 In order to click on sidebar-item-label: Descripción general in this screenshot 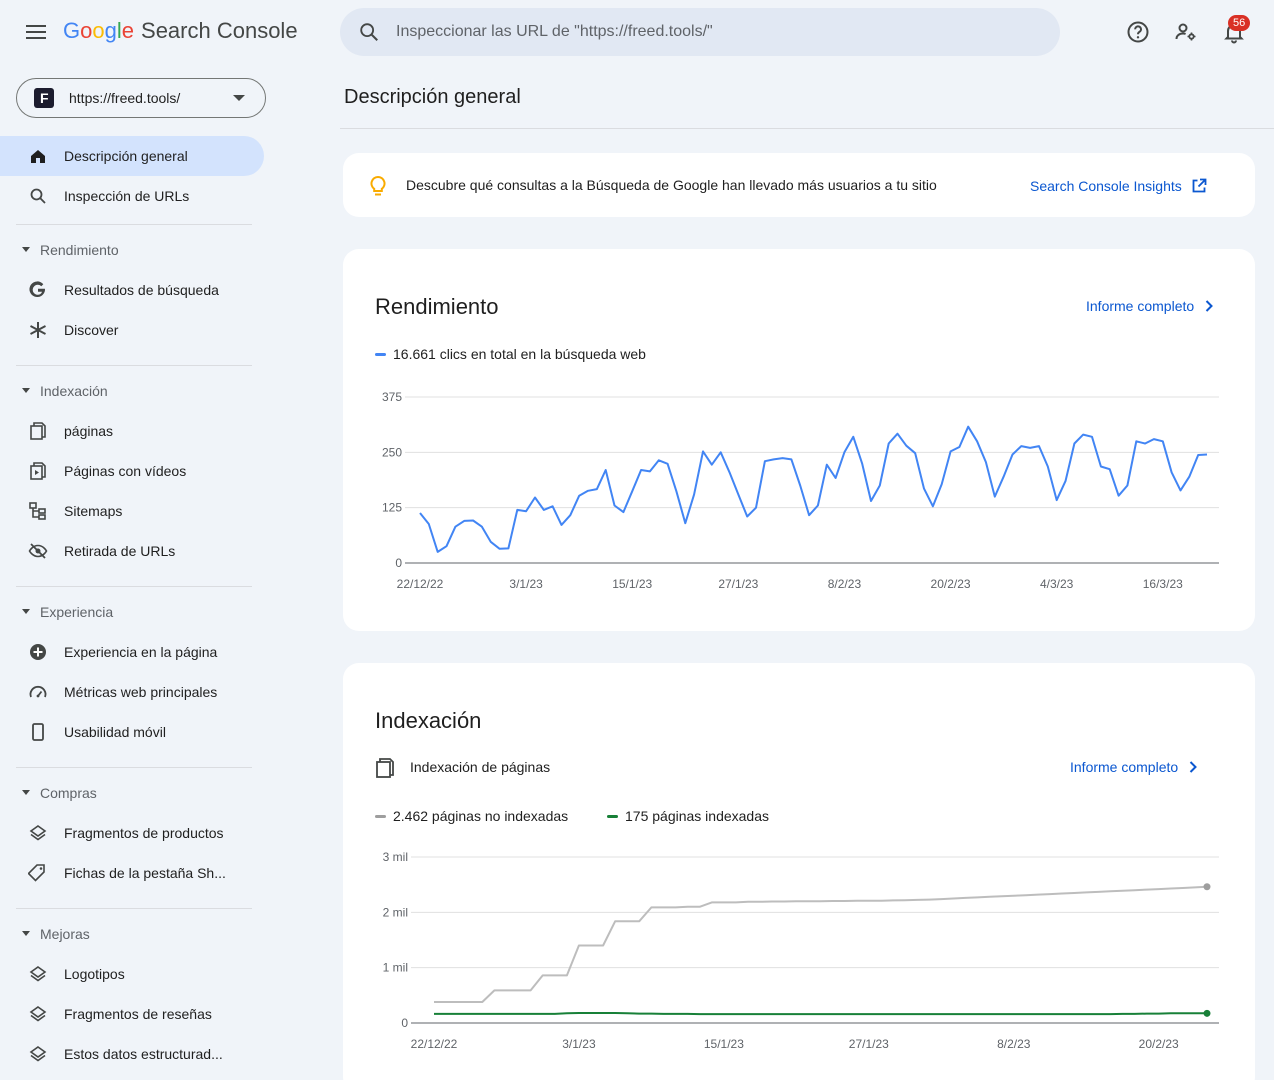, I will do `click(126, 156)`.